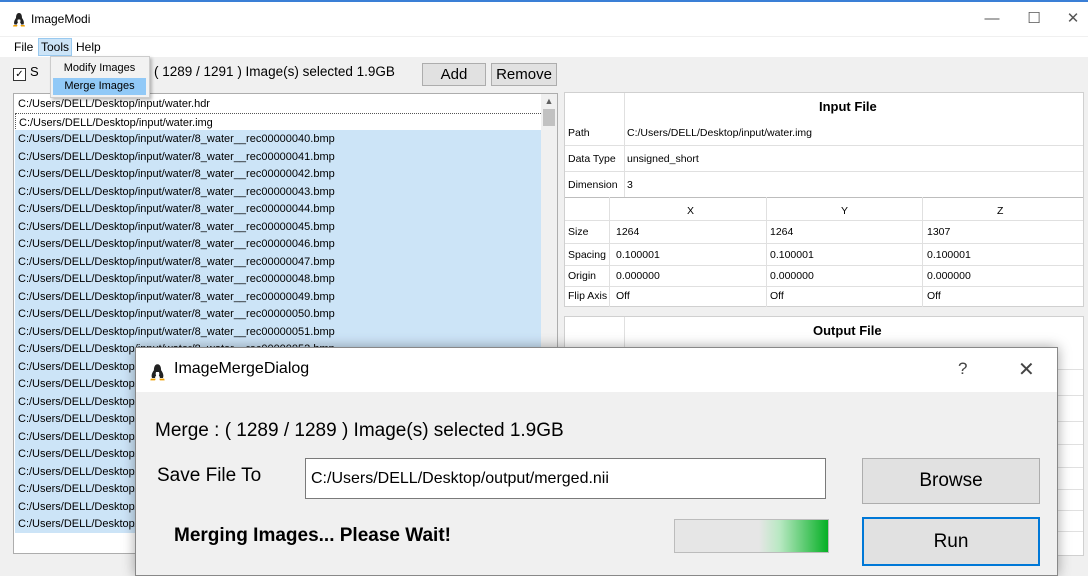  What do you see at coordinates (992, 19) in the screenshot?
I see `minimize-icon: —` at bounding box center [992, 19].